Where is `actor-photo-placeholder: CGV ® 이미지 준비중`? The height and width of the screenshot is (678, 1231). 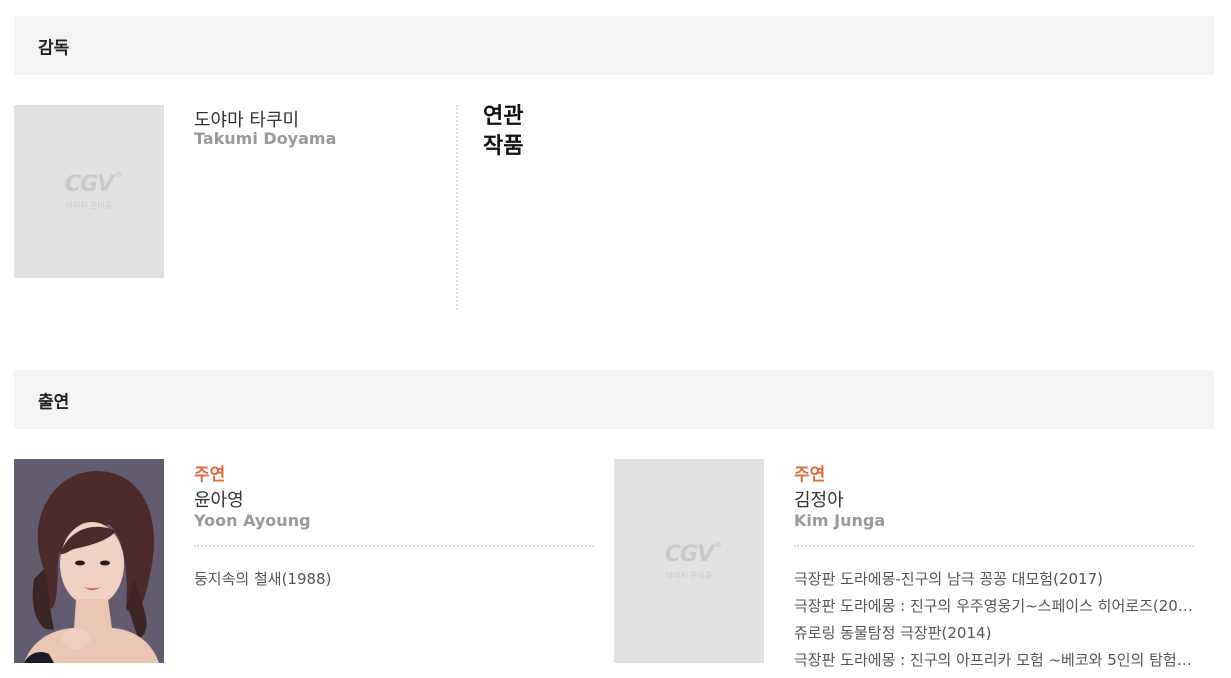
actor-photo-placeholder: CGV ® 이미지 준비중 is located at coordinates (689, 561).